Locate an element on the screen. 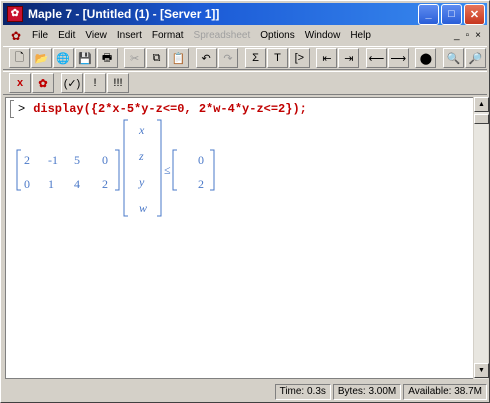 The height and width of the screenshot is (403, 490). maple-input-icon: ✿ is located at coordinates (43, 83).